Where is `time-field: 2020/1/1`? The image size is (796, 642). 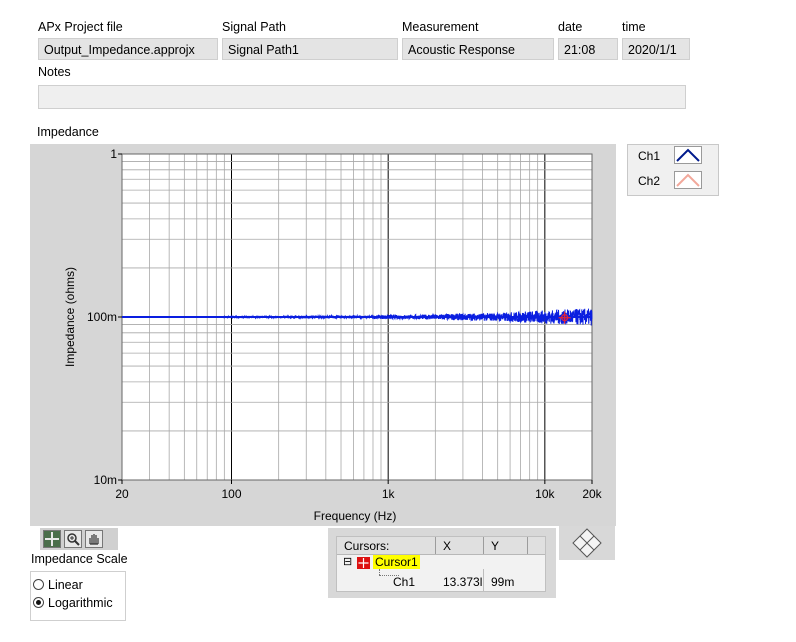 time-field: 2020/1/1 is located at coordinates (656, 49).